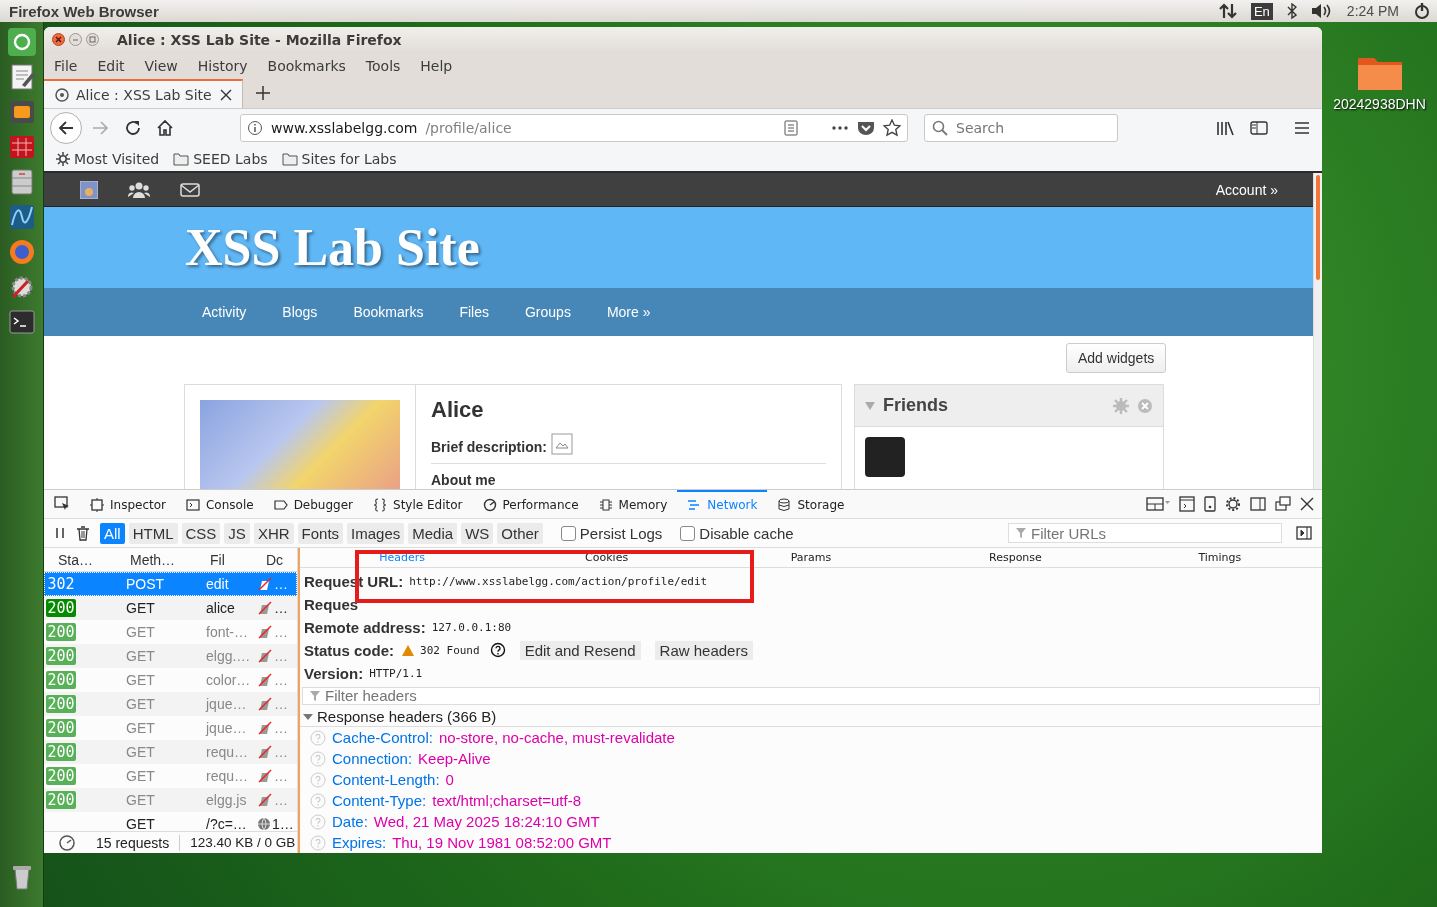 The image size is (1437, 907). What do you see at coordinates (83, 533) in the screenshot?
I see `trash-icon` at bounding box center [83, 533].